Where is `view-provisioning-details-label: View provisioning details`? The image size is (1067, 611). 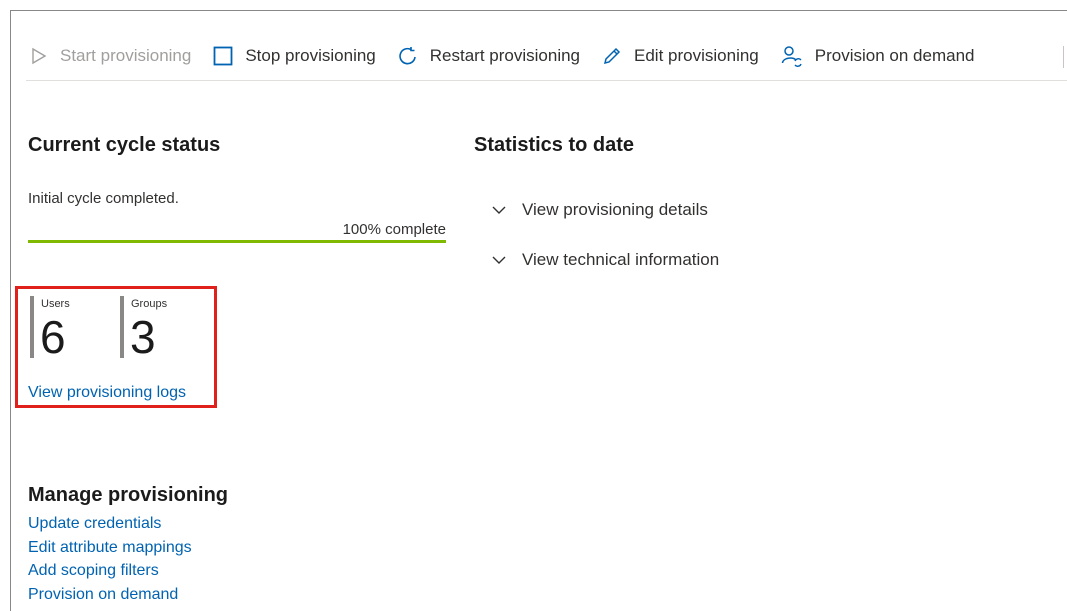 view-provisioning-details-label: View provisioning details is located at coordinates (615, 209).